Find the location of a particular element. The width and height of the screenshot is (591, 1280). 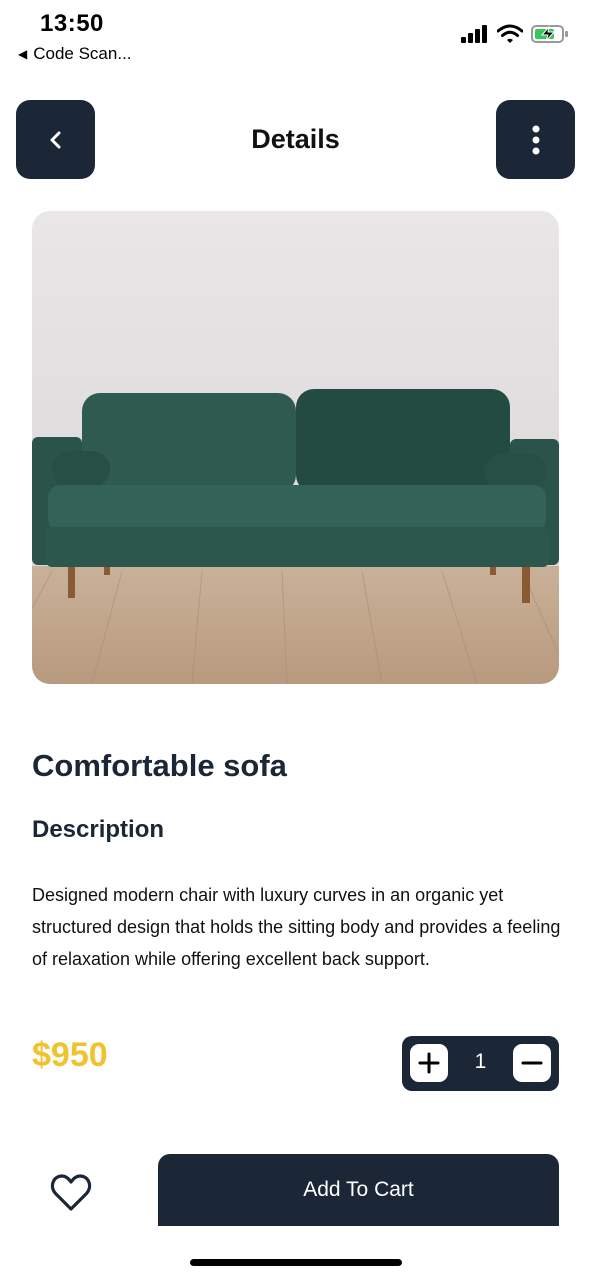

product-price: $950 is located at coordinates (70, 1055).